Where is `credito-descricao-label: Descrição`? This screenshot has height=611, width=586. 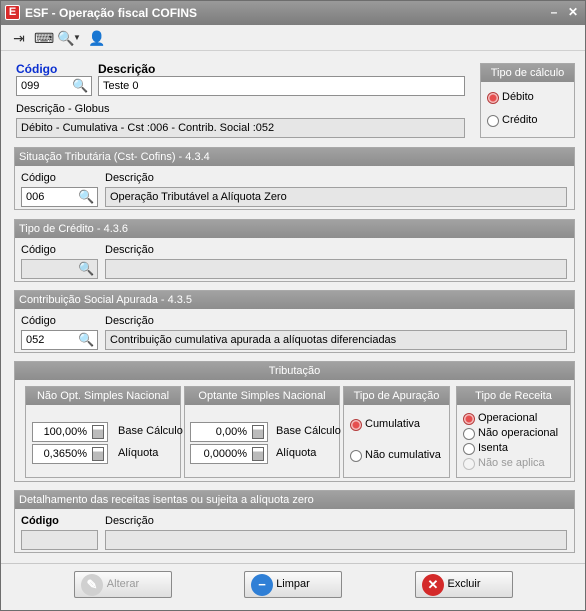
credito-descricao-label: Descrição is located at coordinates (129, 250).